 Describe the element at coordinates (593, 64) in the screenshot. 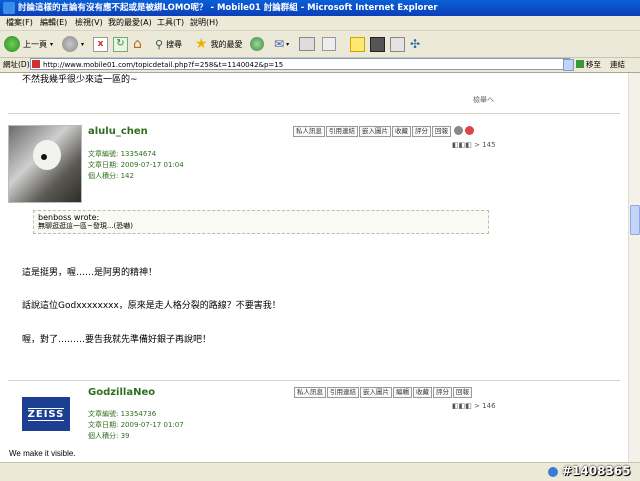

I see `go-button: 移至` at that location.